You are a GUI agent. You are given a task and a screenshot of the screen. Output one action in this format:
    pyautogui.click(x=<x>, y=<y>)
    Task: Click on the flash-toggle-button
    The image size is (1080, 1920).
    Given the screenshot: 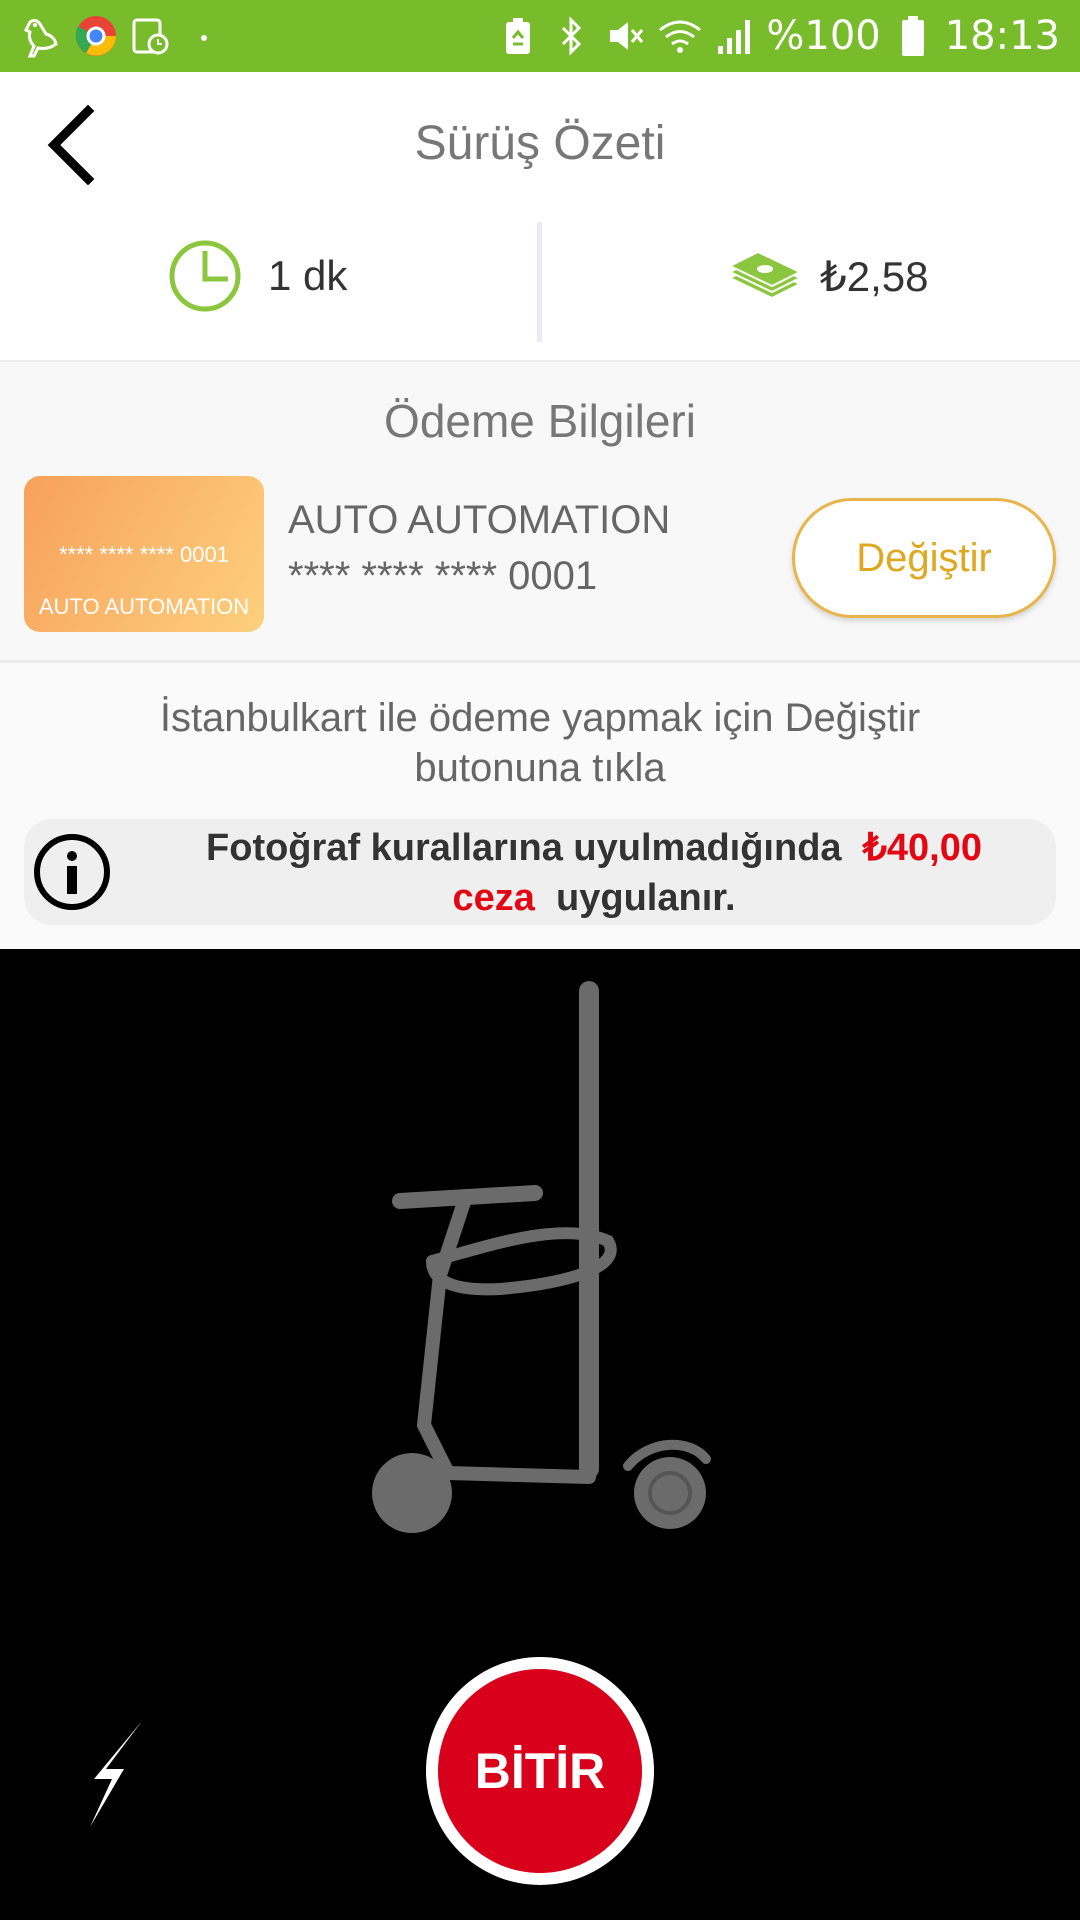 What is the action you would take?
    pyautogui.click(x=120, y=1774)
    